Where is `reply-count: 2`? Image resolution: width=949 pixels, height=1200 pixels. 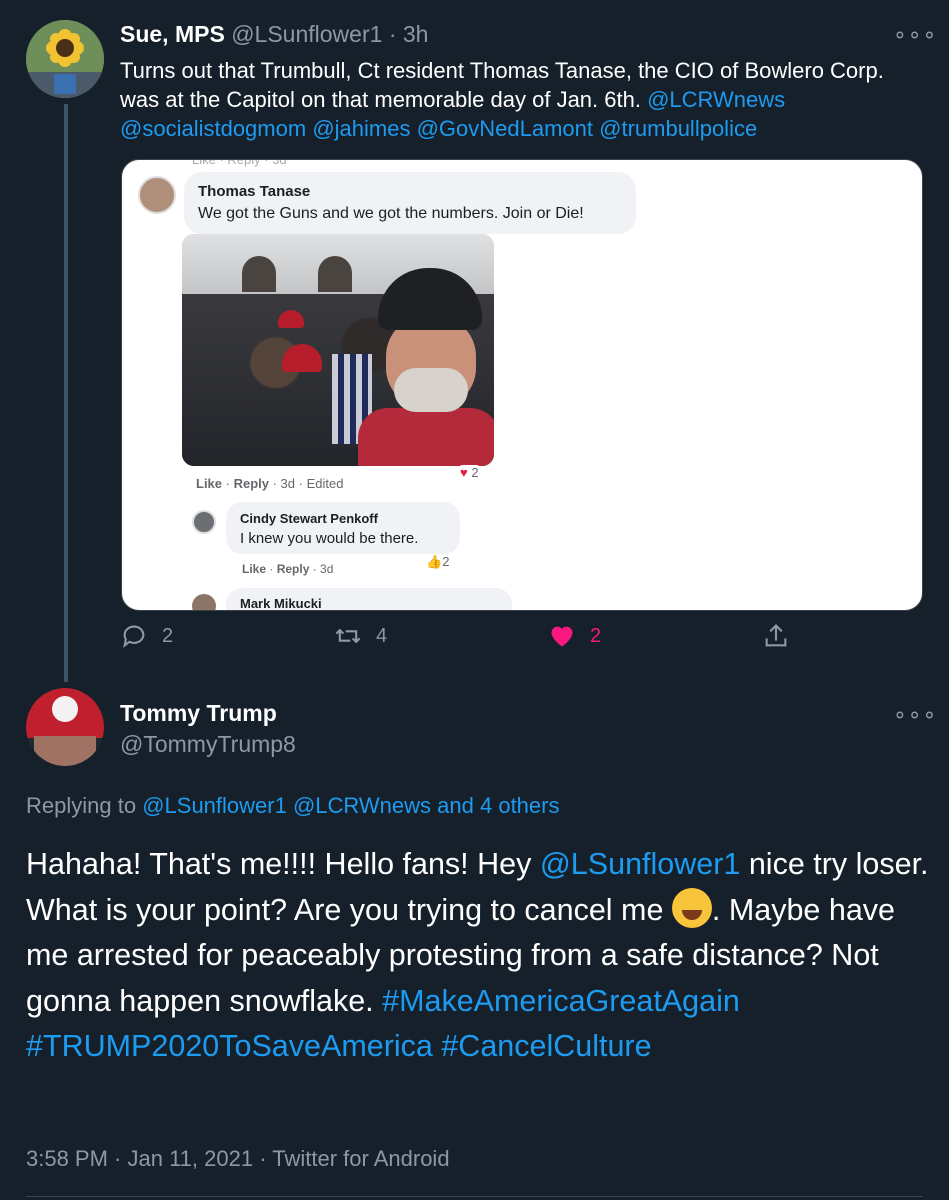
reply-count: 2 is located at coordinates (168, 635).